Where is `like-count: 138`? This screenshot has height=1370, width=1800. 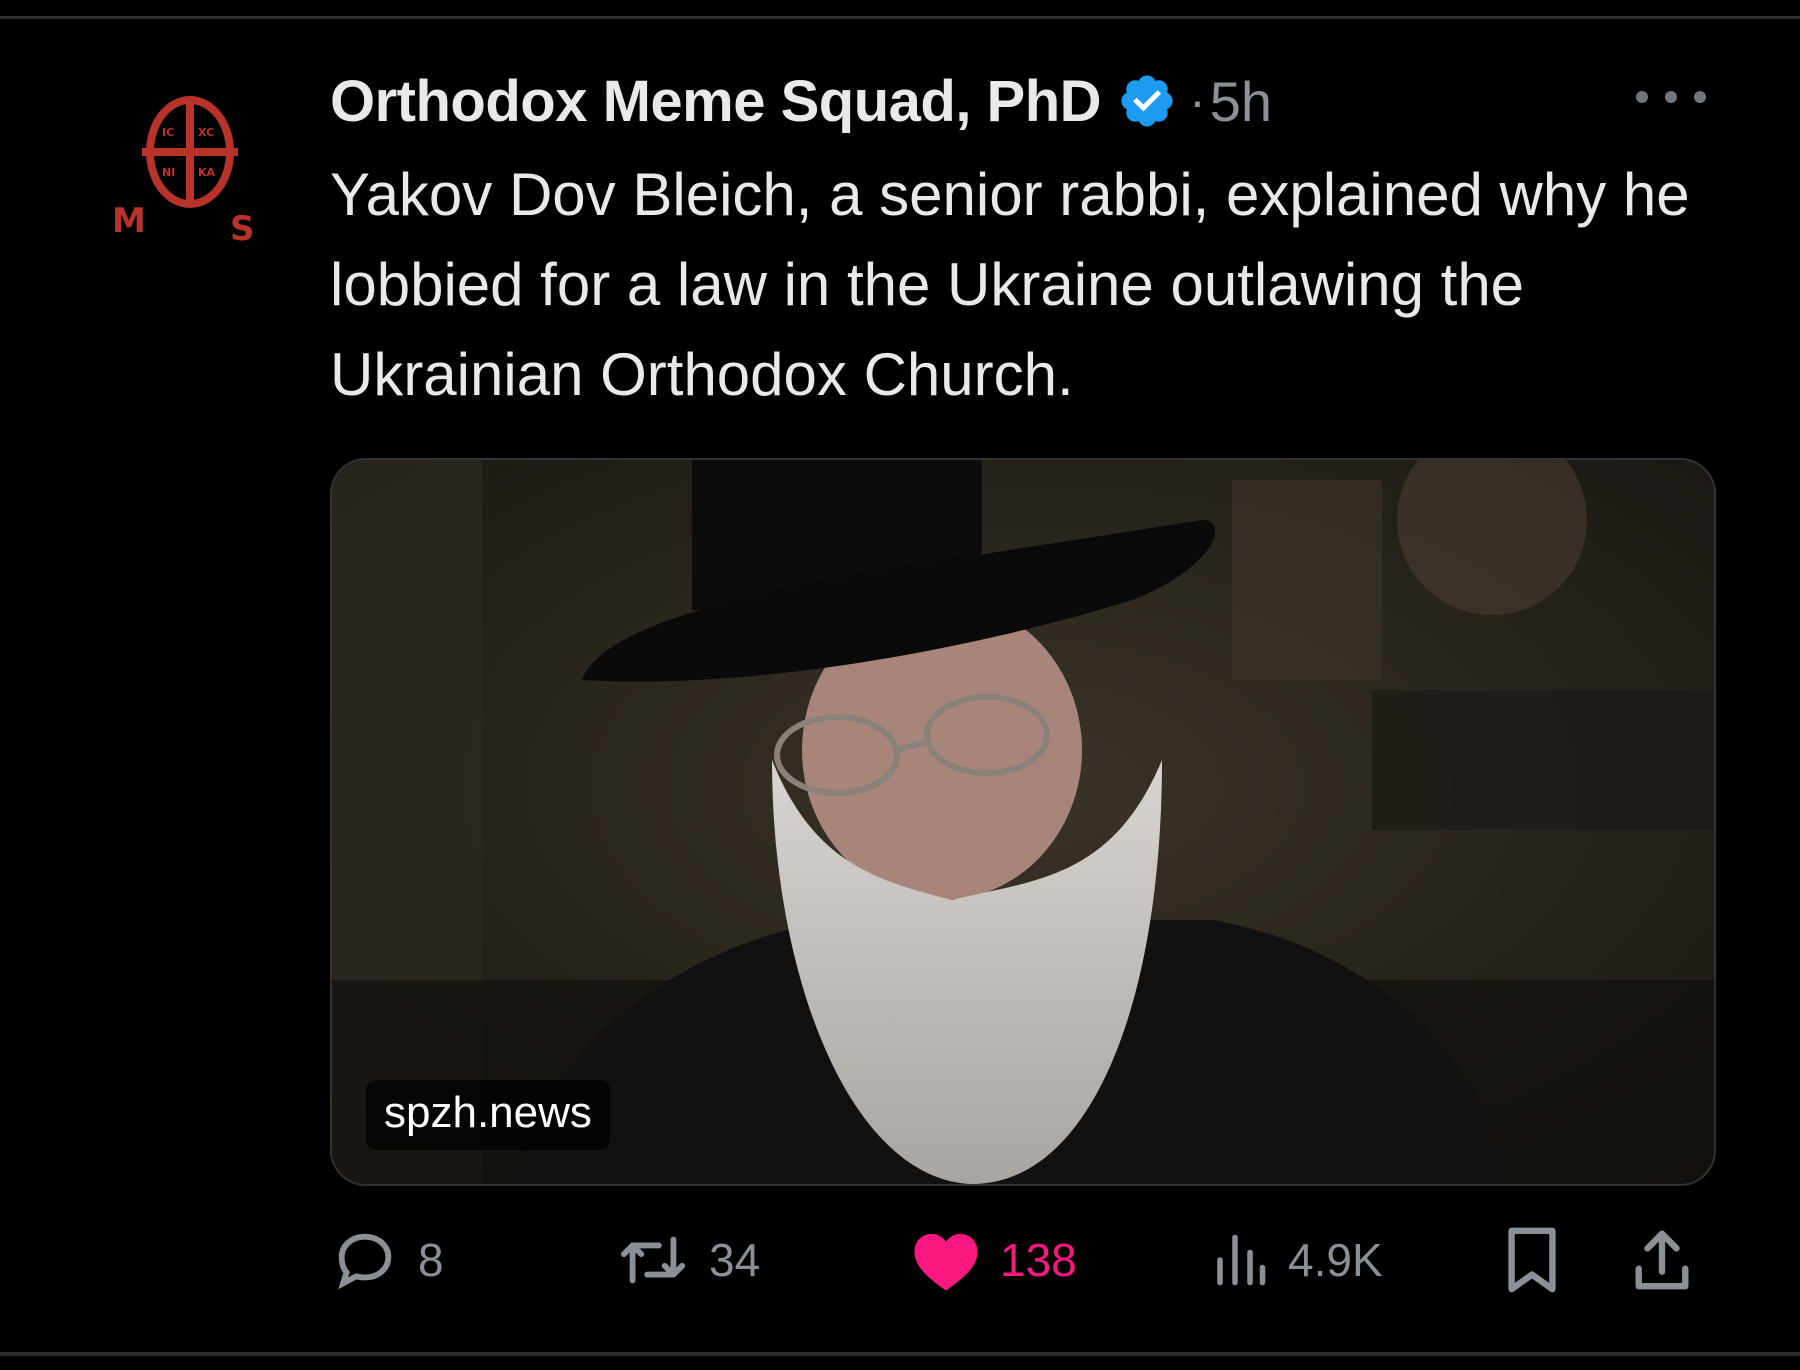 like-count: 138 is located at coordinates (1038, 1260).